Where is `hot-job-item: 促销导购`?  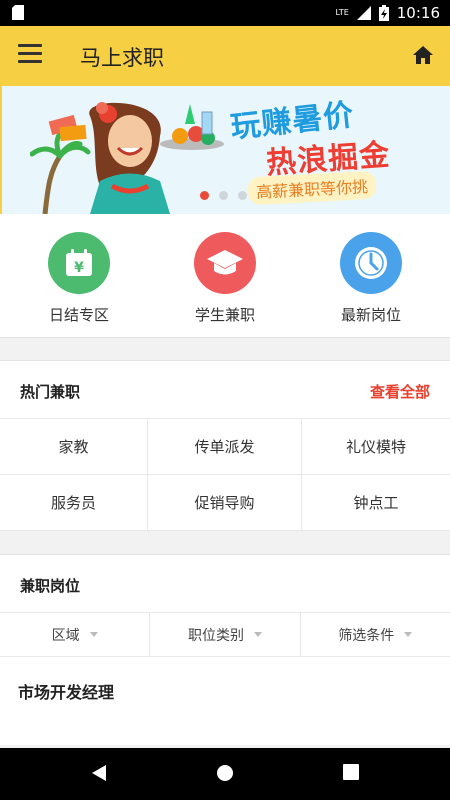
hot-job-item: 促销导购 is located at coordinates (225, 503).